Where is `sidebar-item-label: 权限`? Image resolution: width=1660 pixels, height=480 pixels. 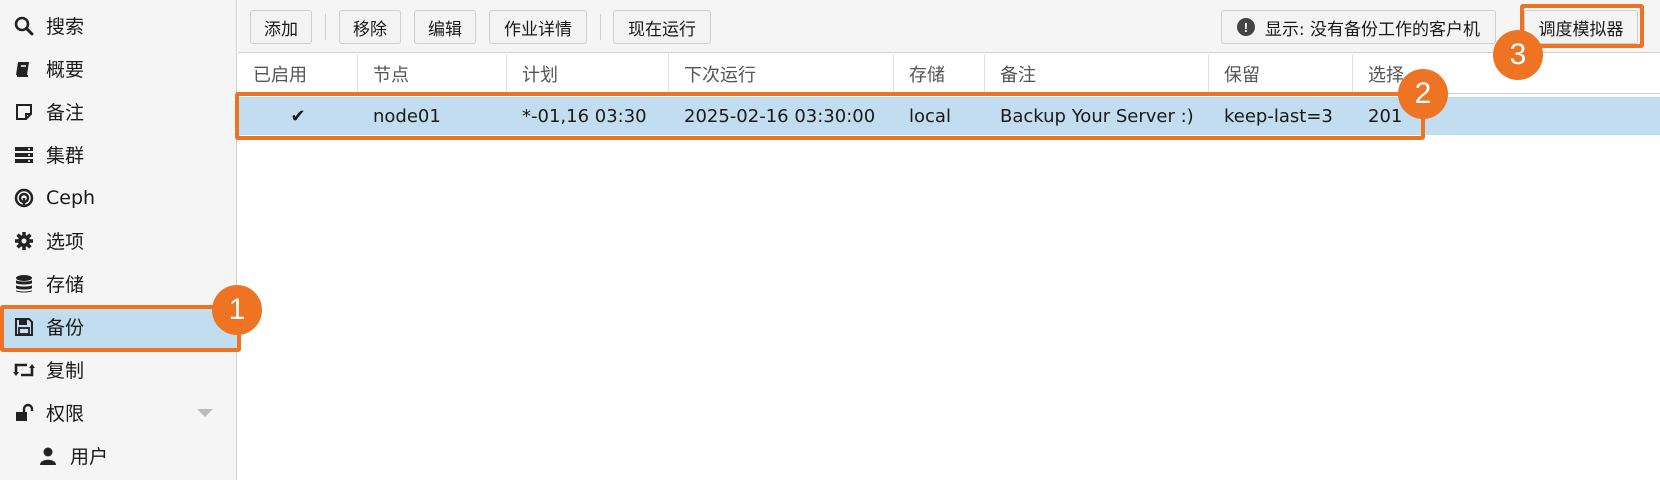 sidebar-item-label: 权限 is located at coordinates (65, 414).